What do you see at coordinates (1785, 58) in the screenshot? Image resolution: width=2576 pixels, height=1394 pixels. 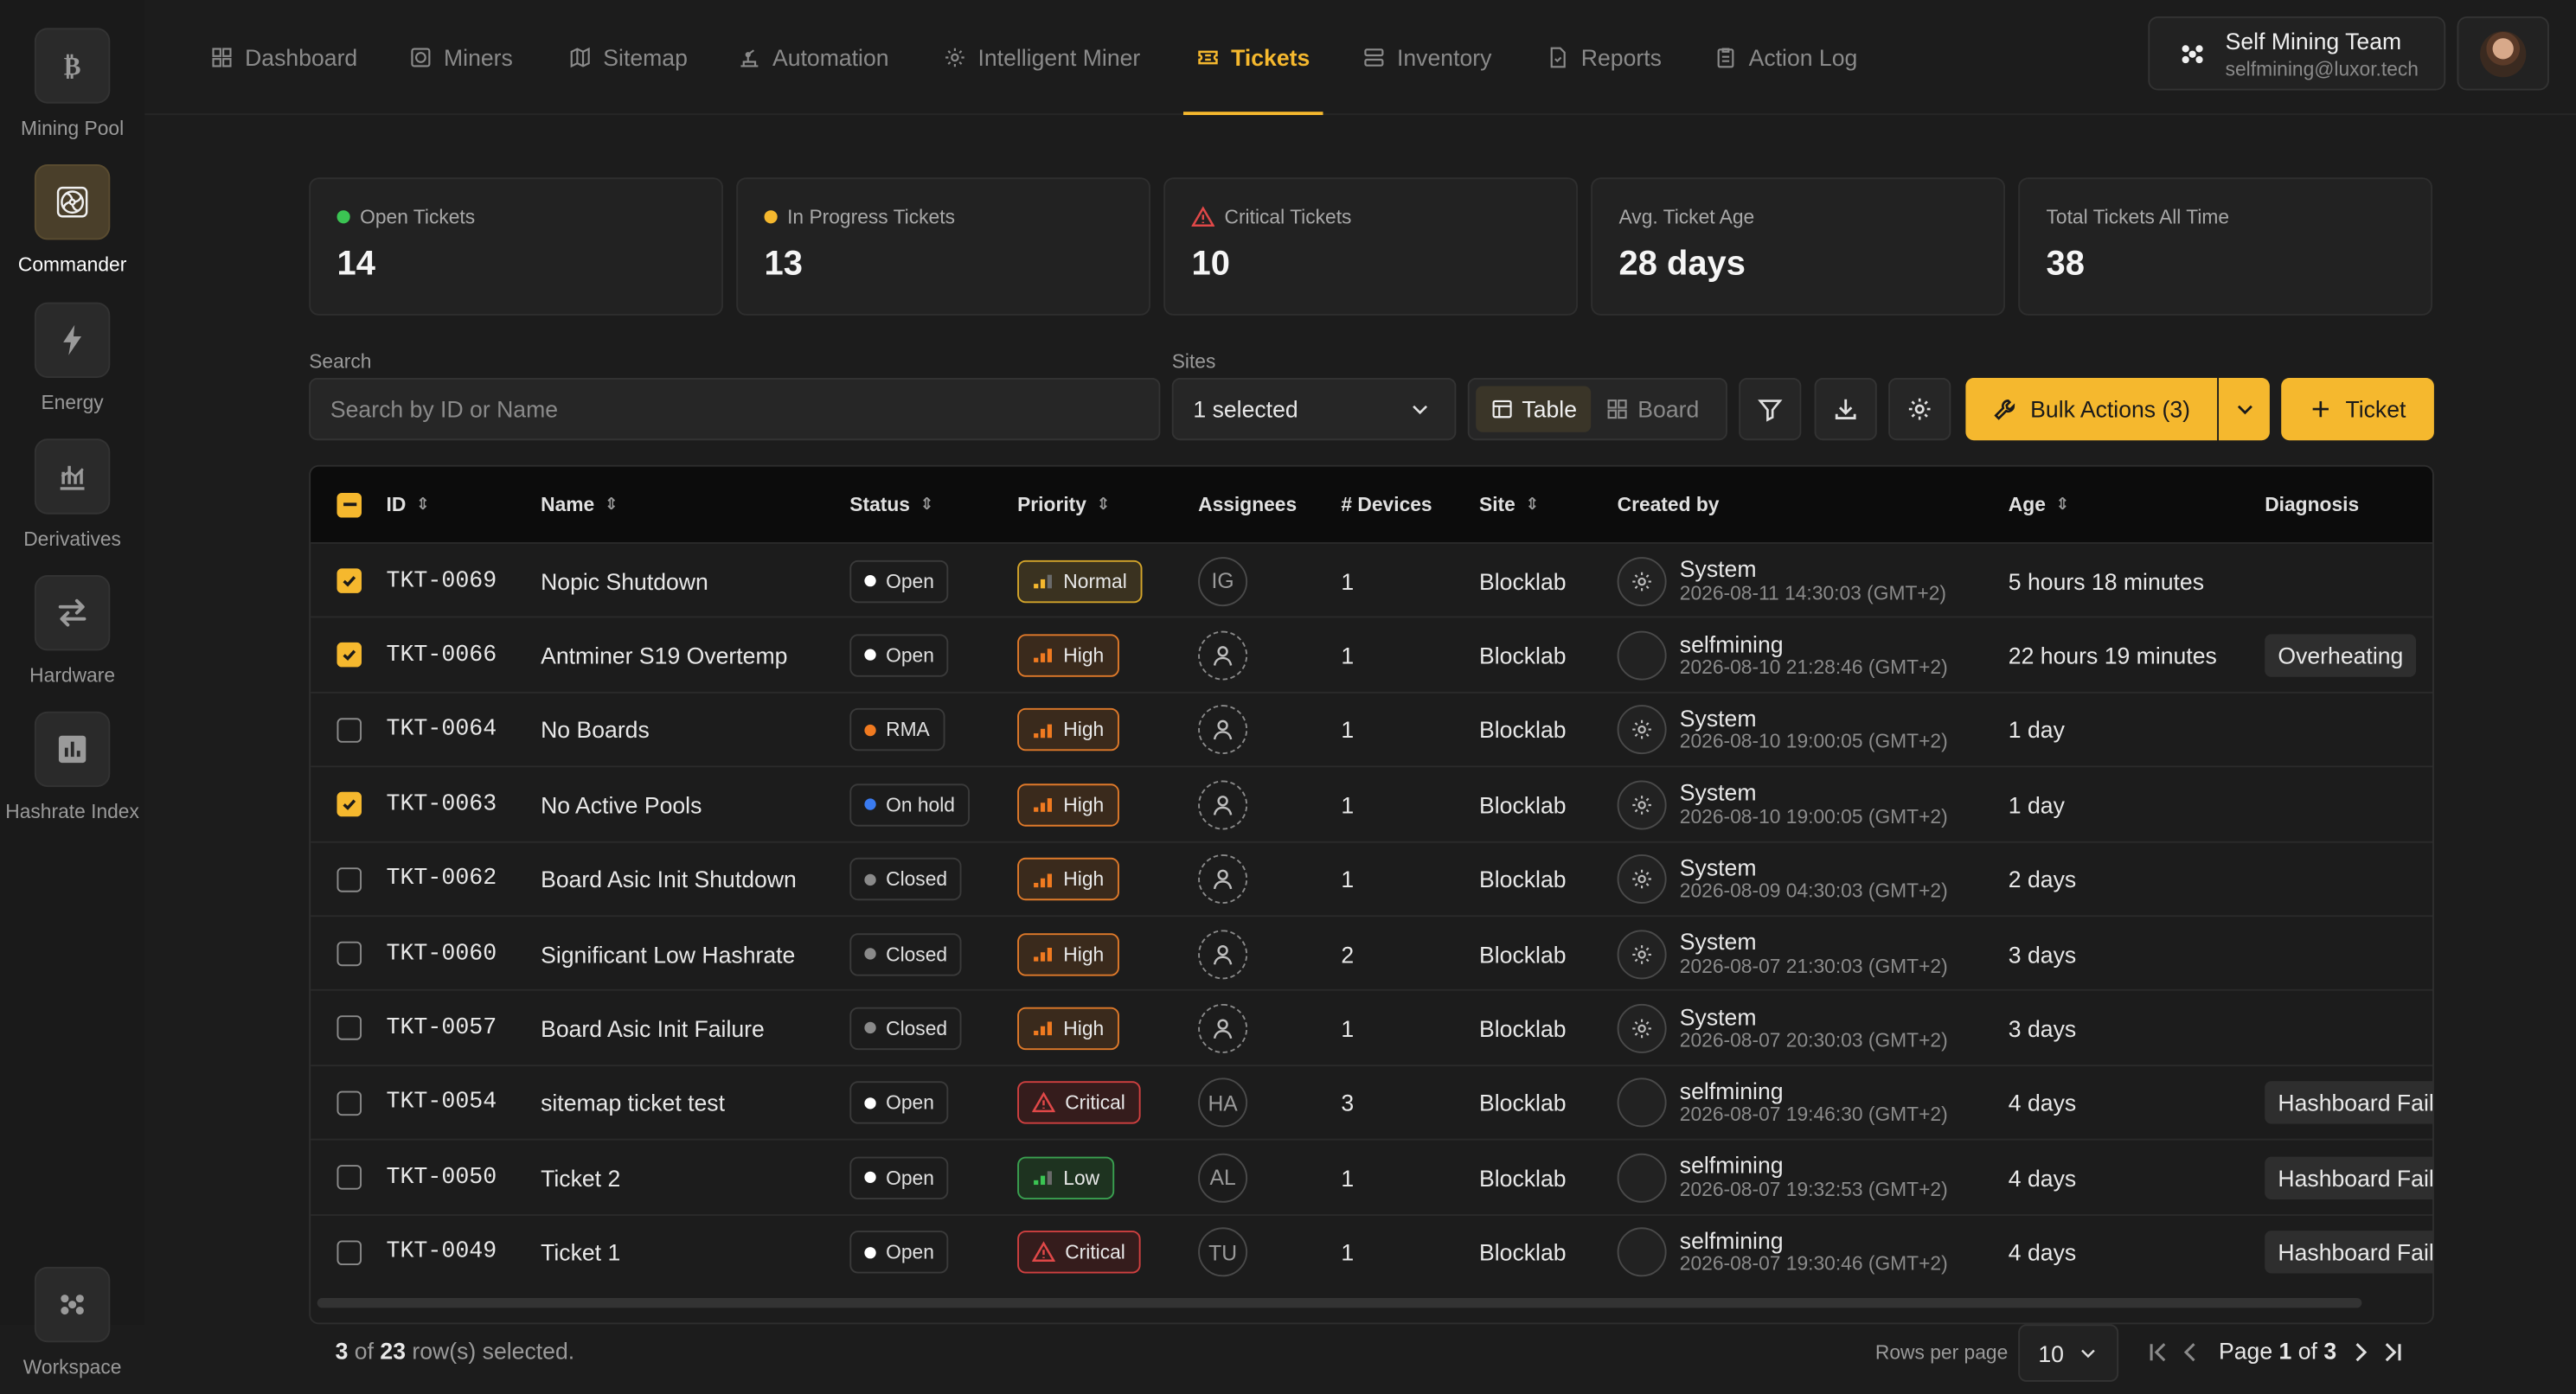 I see `nav-action-log: Action Log` at bounding box center [1785, 58].